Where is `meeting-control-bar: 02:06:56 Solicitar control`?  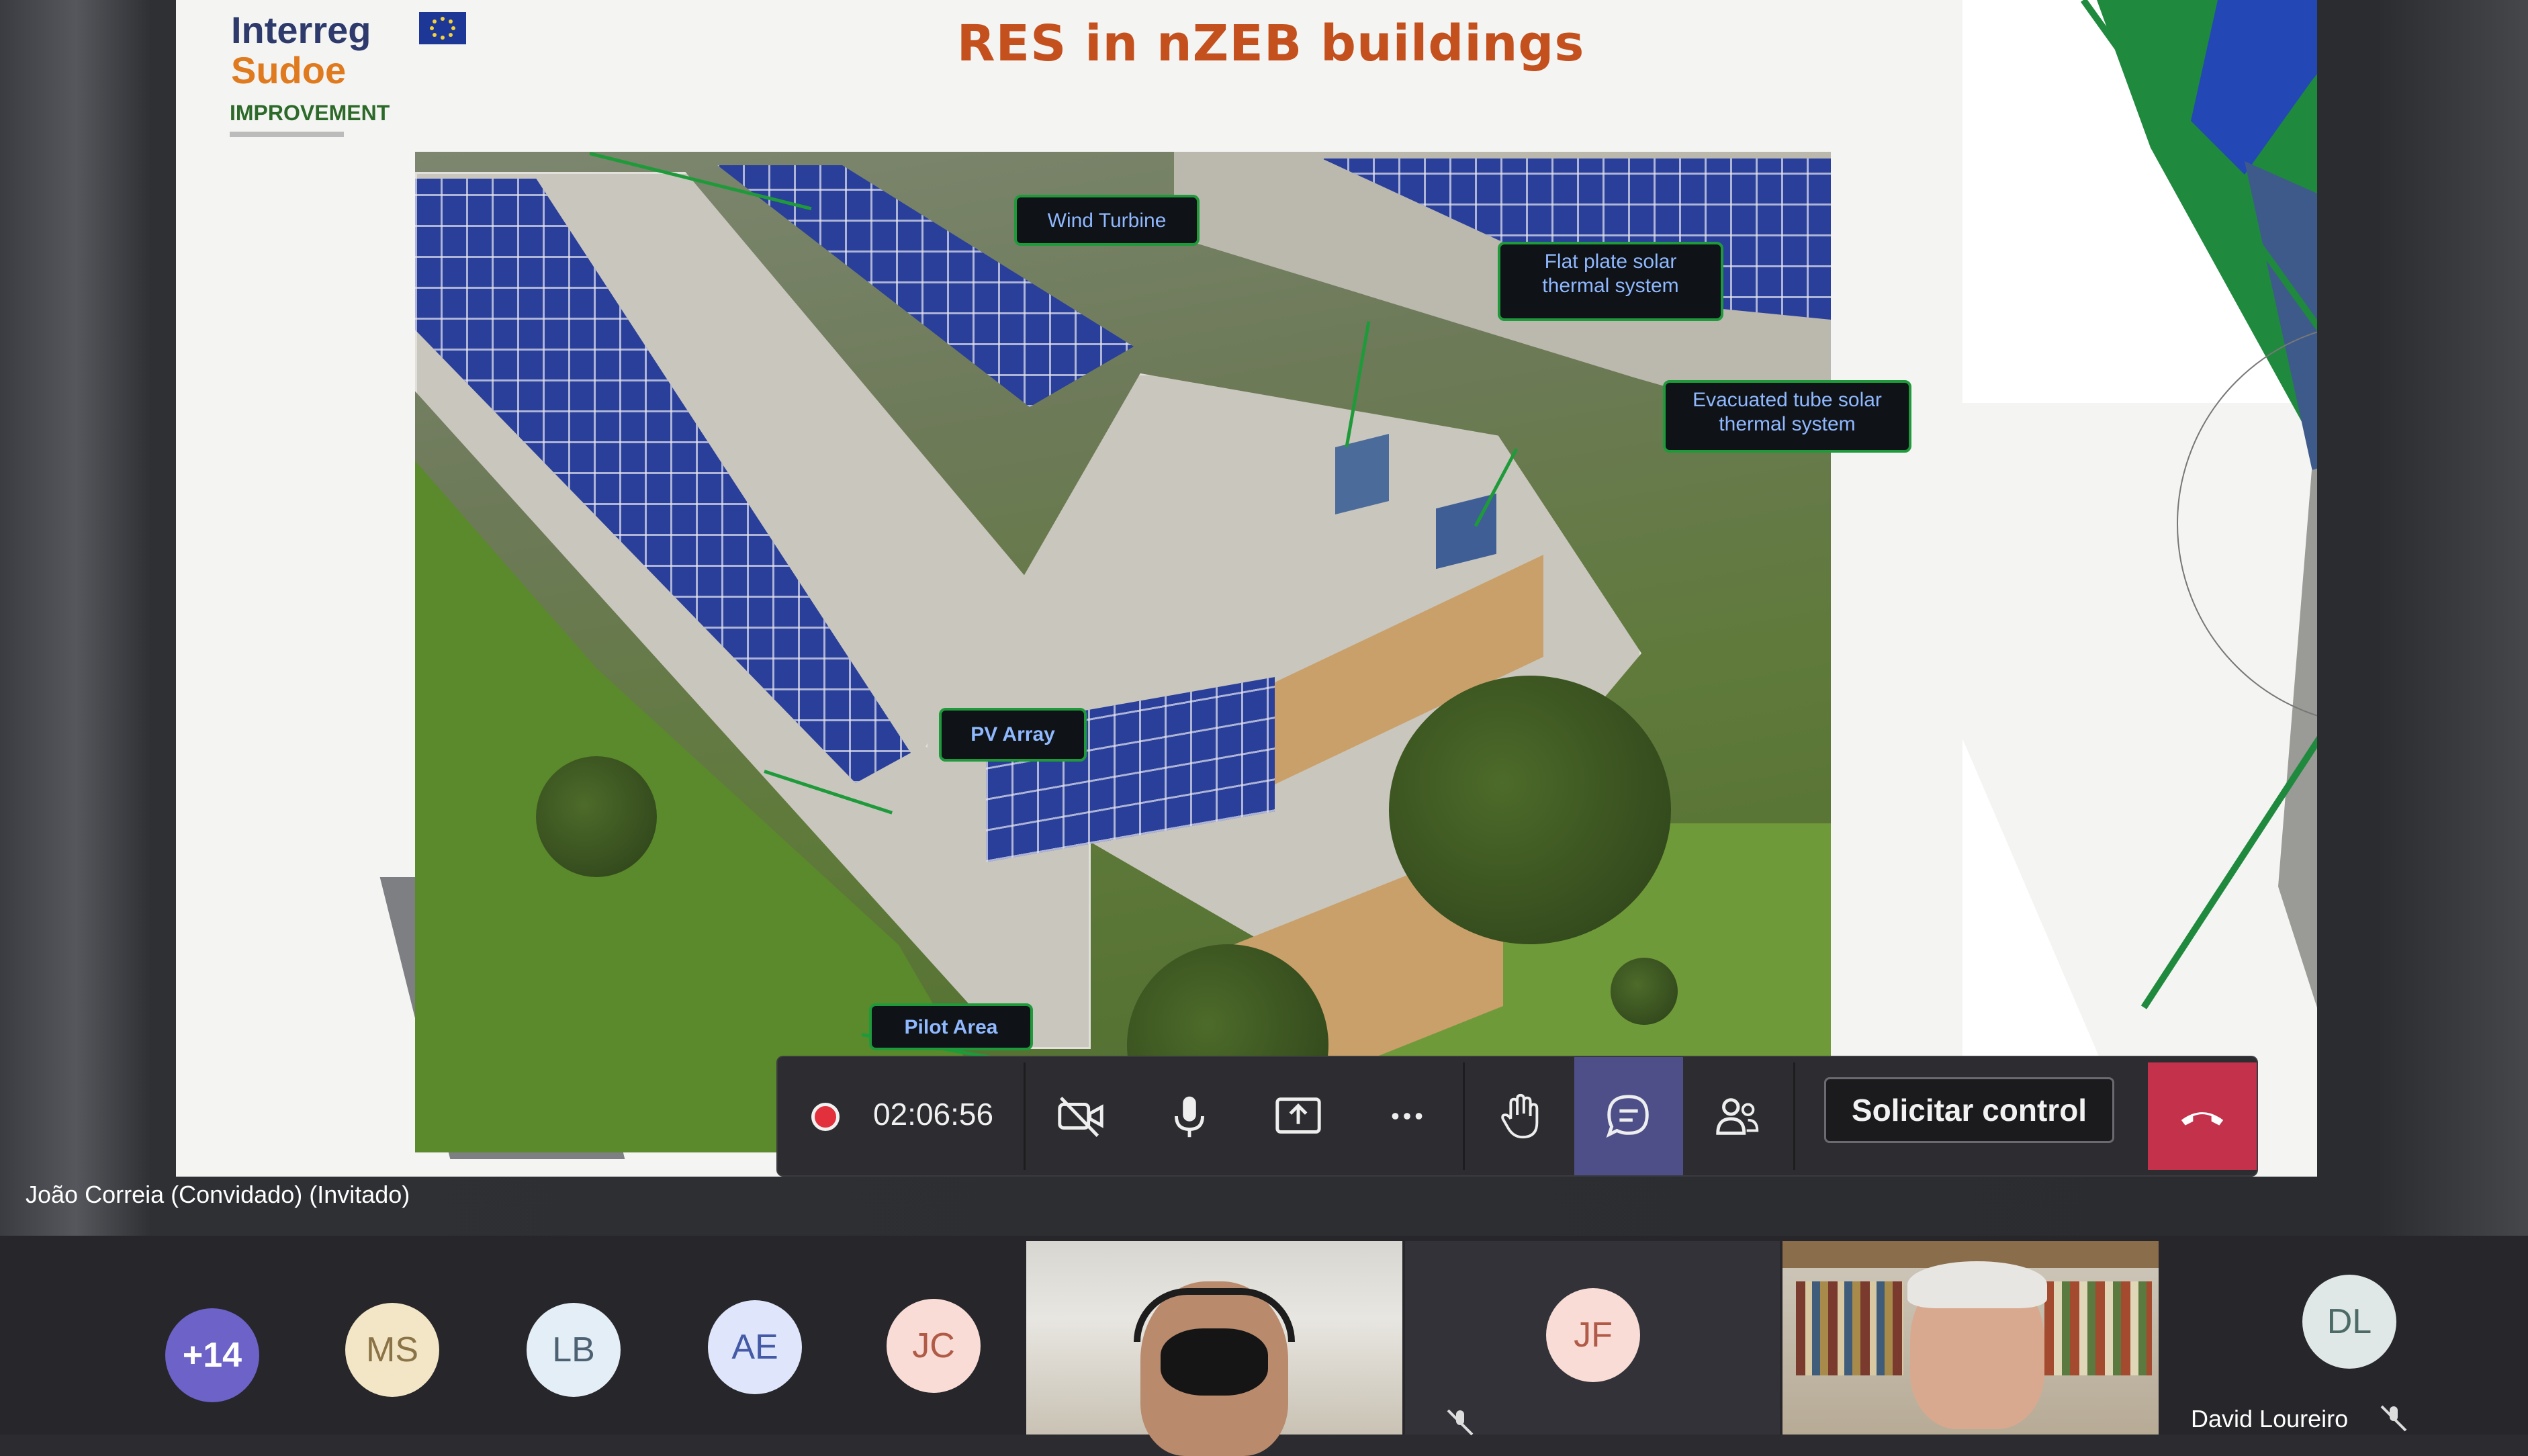 meeting-control-bar: 02:06:56 Solicitar control is located at coordinates (1517, 1116).